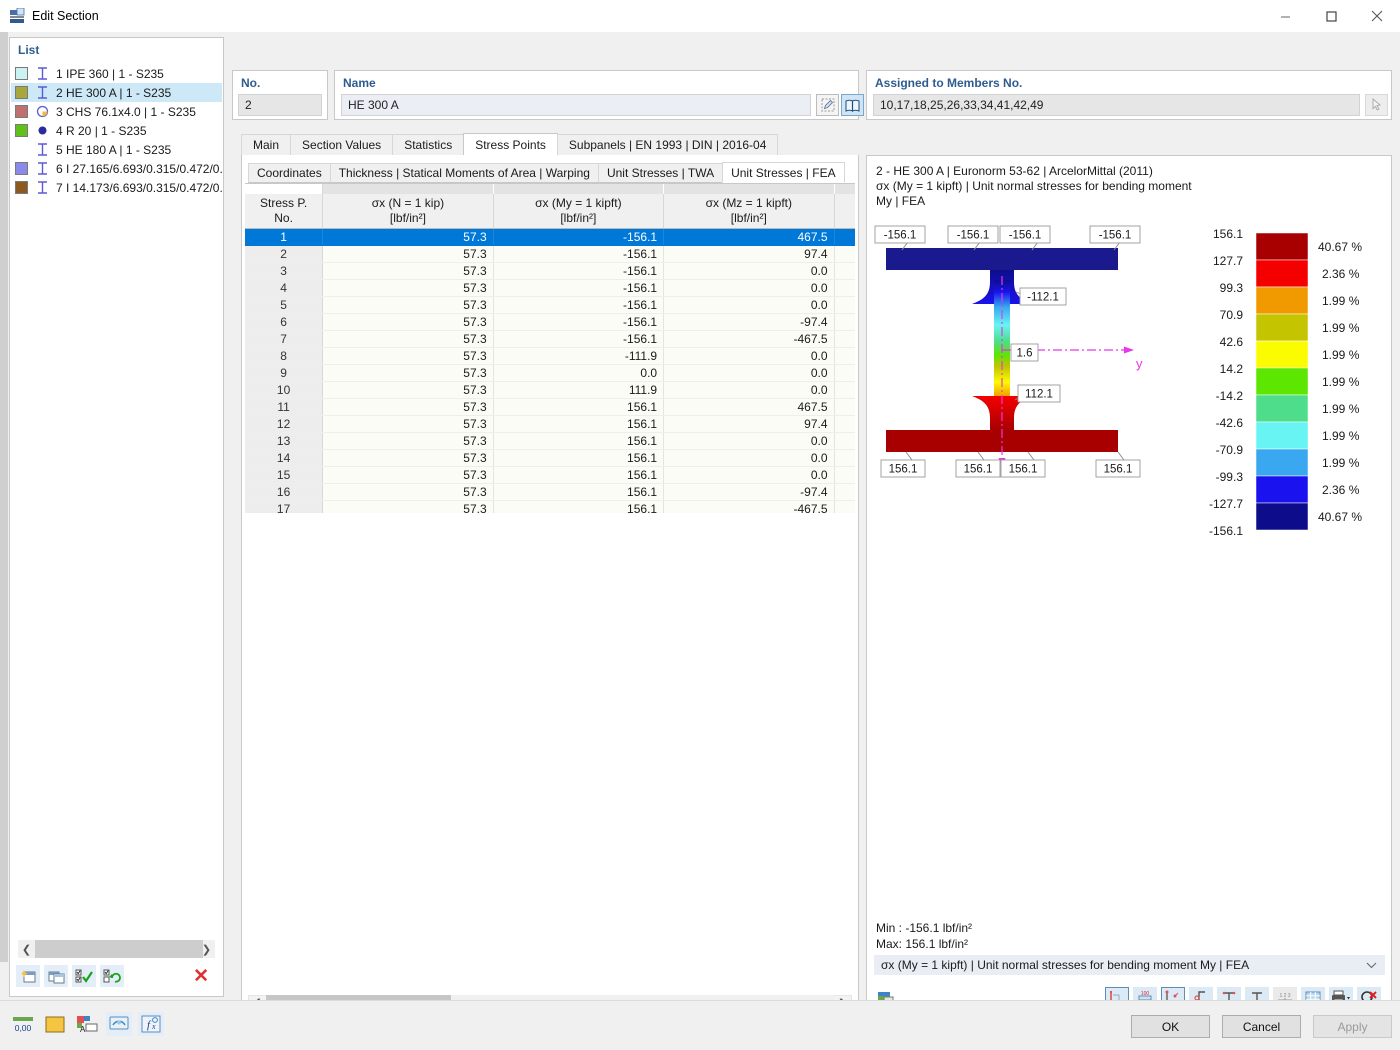  What do you see at coordinates (550, 237) in the screenshot?
I see `table-row: 1 57.3 -156.1 467.5 1` at bounding box center [550, 237].